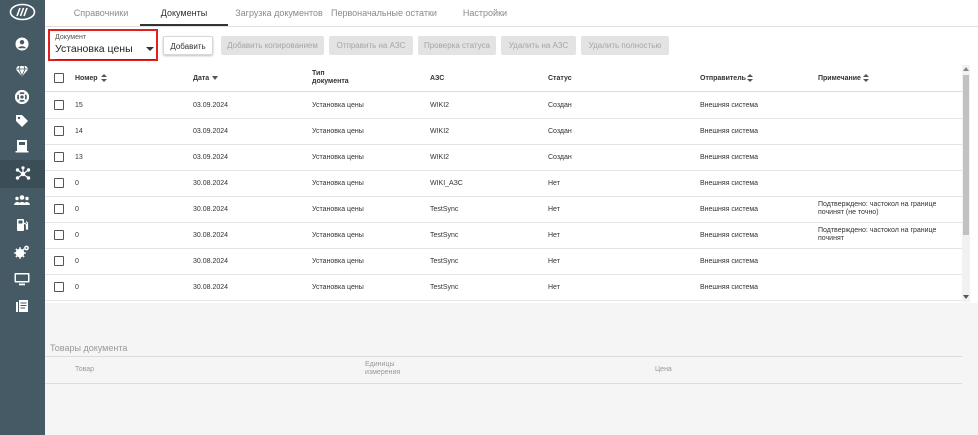 The image size is (978, 435). Describe the element at coordinates (22, 146) in the screenshot. I see `fuel-dispenser-icon` at that location.